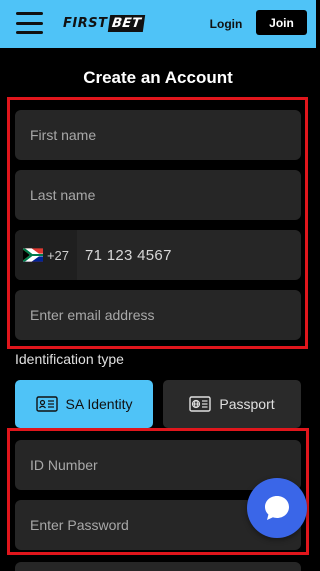 The width and height of the screenshot is (320, 571). I want to click on south-africa-flag-icon, so click(32, 255).